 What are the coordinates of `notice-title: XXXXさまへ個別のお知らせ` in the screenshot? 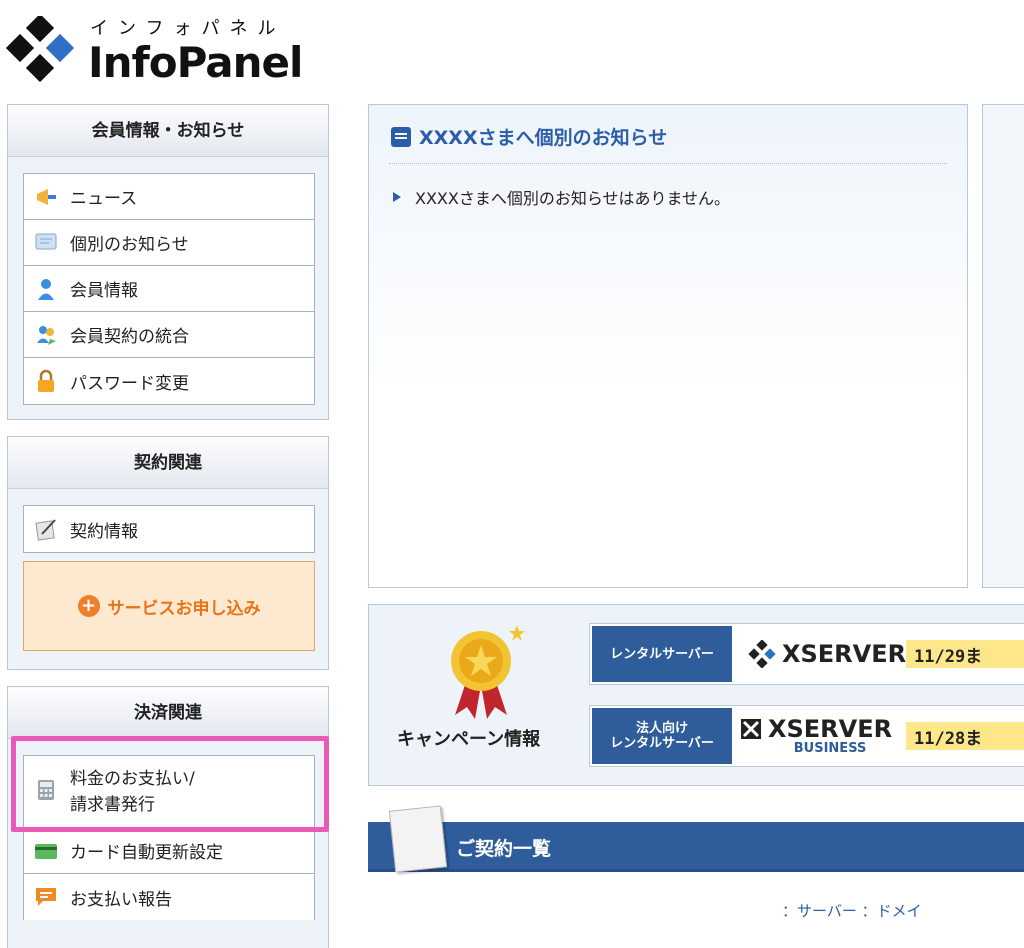 It's located at (529, 136).